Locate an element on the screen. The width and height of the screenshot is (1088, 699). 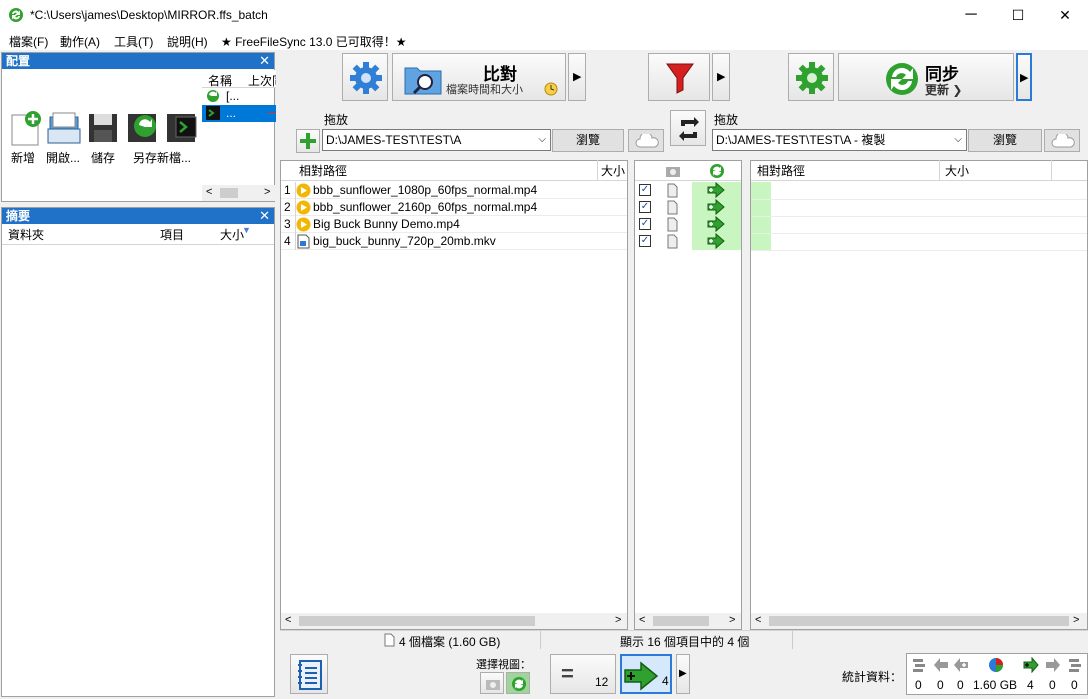
middle-horizontal-scrollbar: < > is located at coordinates (688, 621).